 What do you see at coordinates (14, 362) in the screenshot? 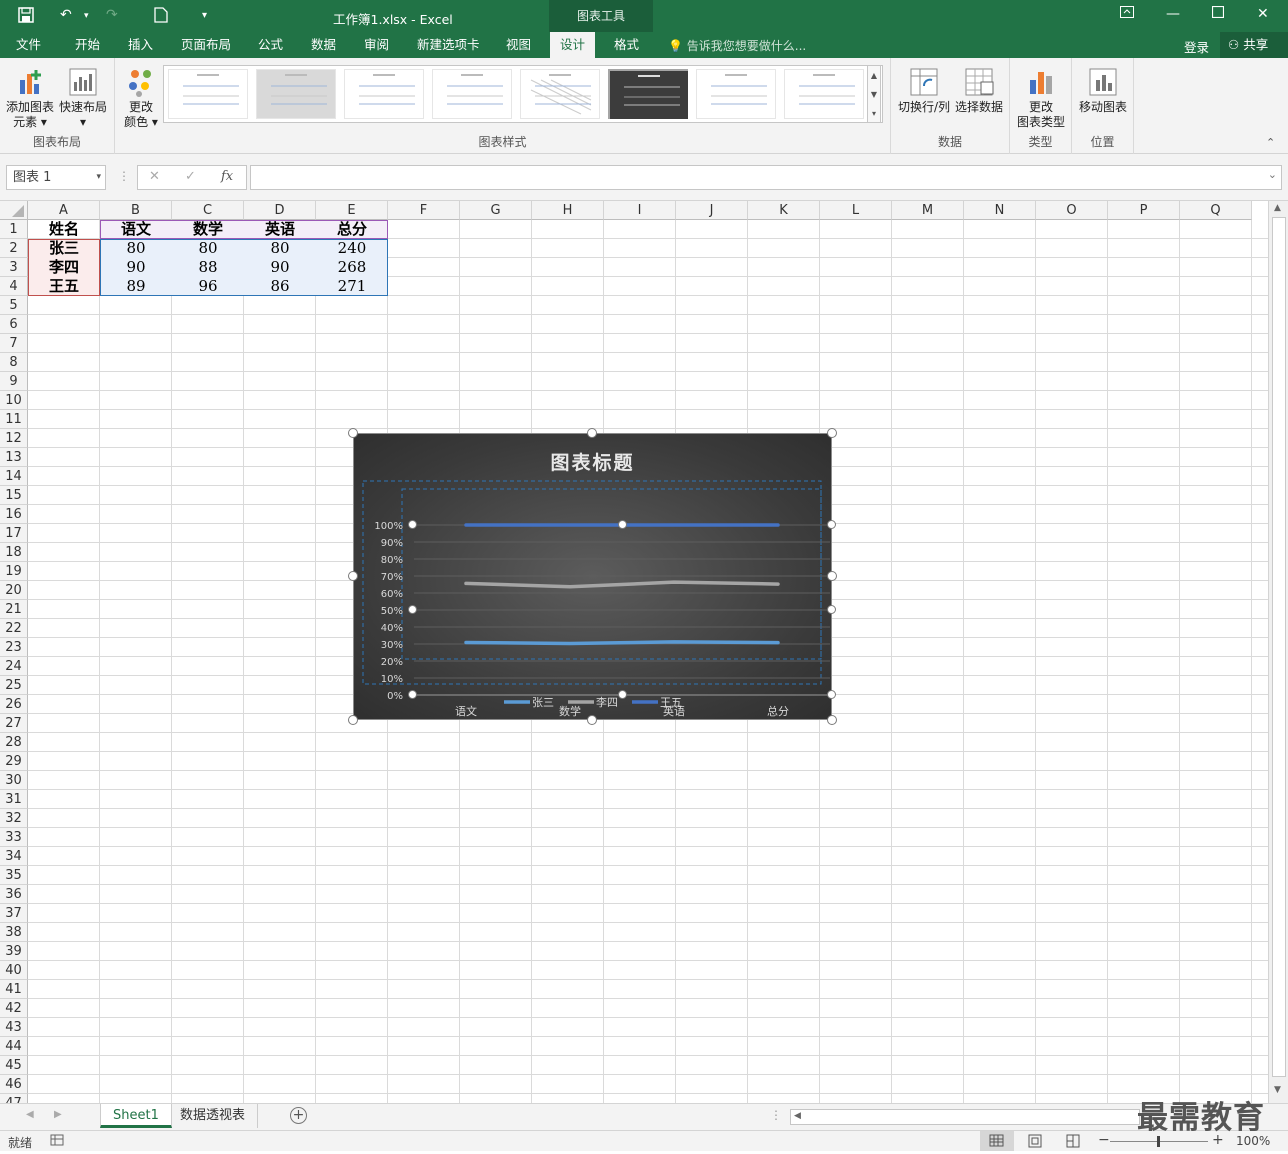
I see `row-header-8: 8` at bounding box center [14, 362].